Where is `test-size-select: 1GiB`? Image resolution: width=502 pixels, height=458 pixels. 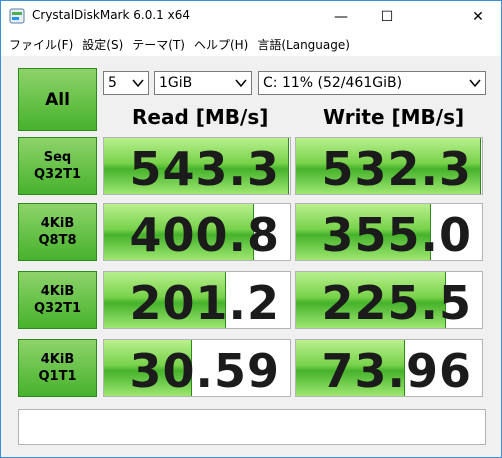 test-size-select: 1GiB is located at coordinates (203, 83).